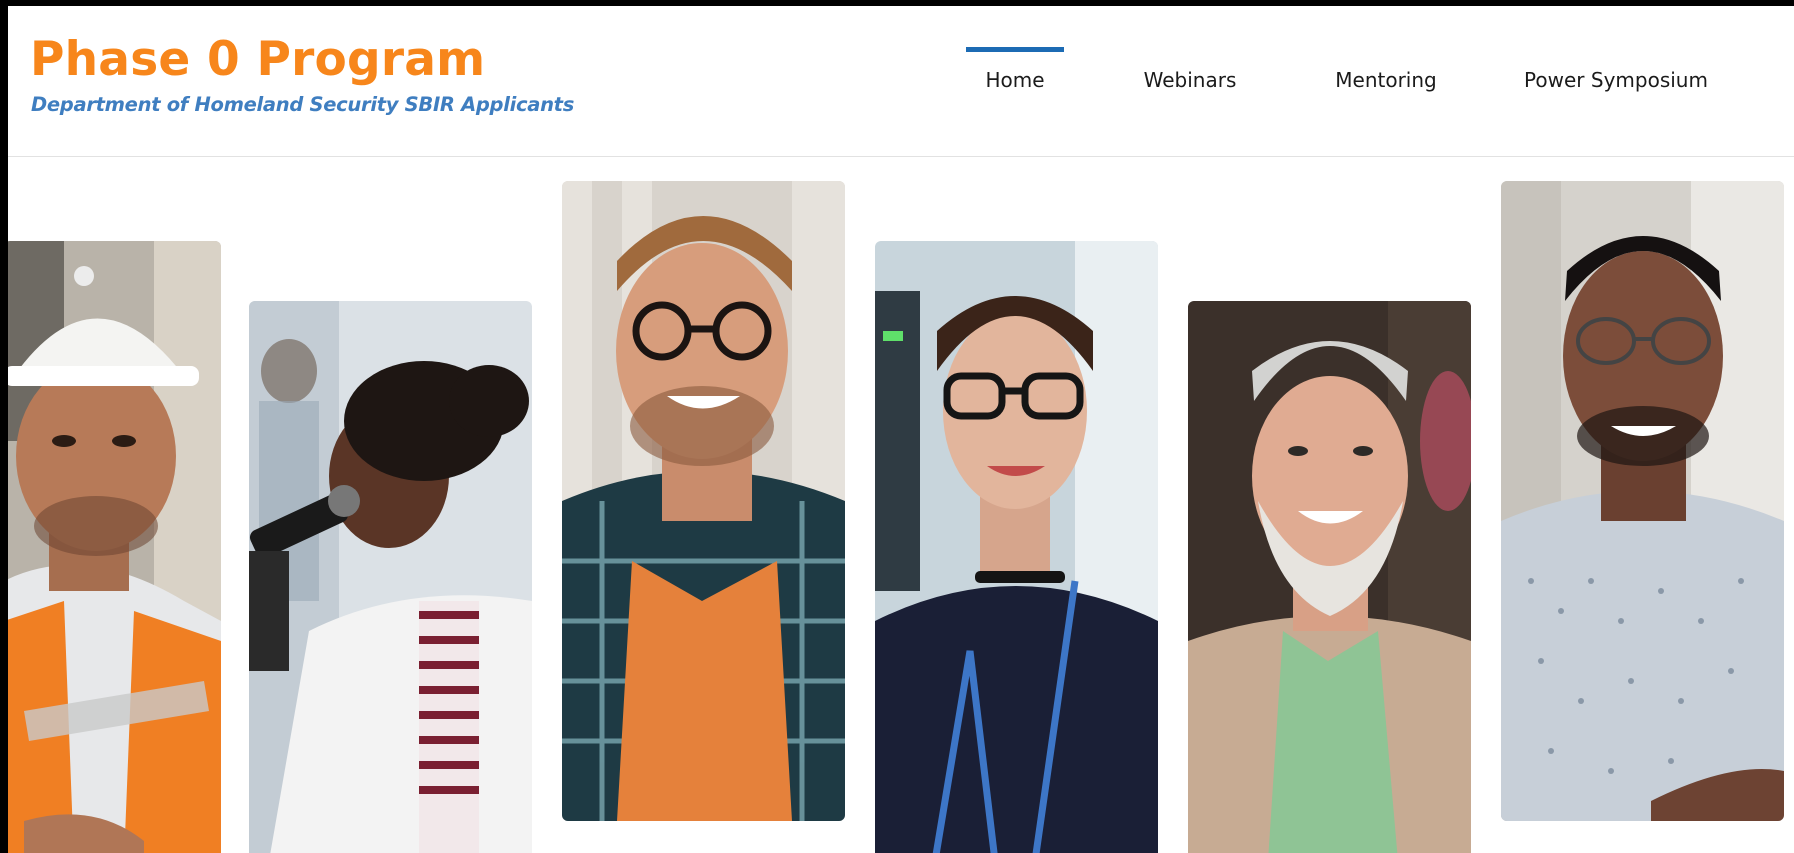 The width and height of the screenshot is (1794, 853). I want to click on construction-worker-illustration, so click(114, 547).